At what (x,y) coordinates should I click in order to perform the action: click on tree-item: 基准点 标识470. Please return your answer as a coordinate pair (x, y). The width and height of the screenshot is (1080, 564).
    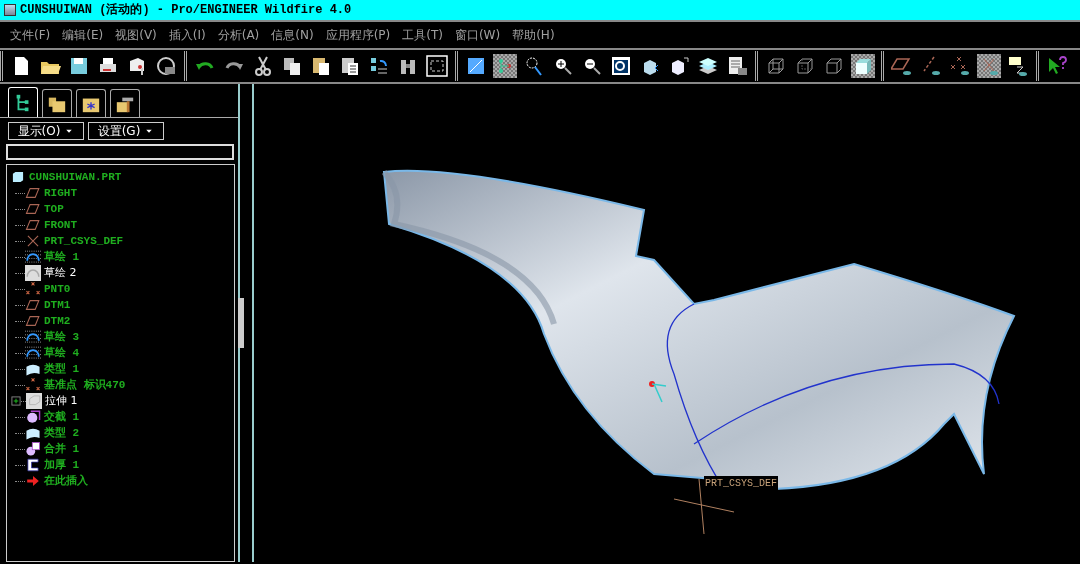
    Looking at the image, I should click on (85, 385).